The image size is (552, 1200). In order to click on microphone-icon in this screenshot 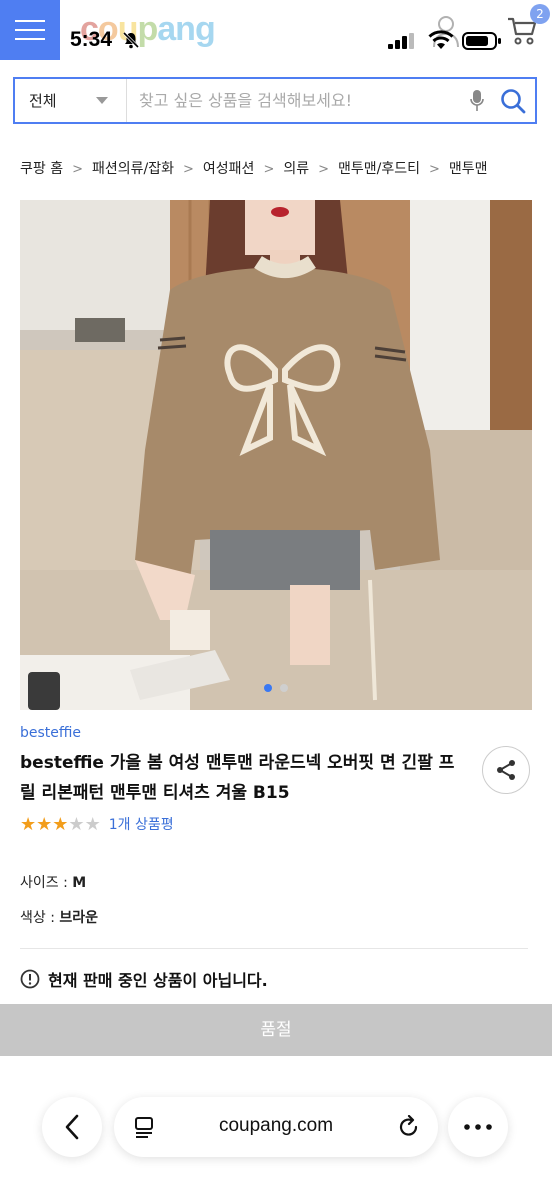, I will do `click(477, 100)`.